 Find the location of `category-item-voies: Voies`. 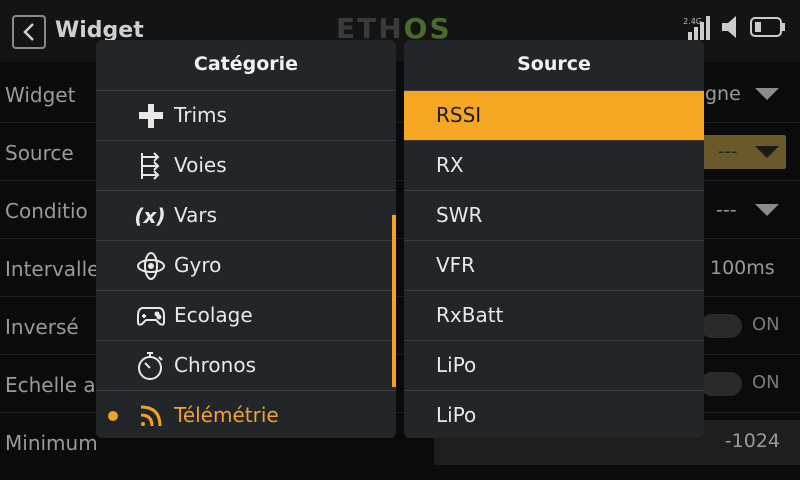

category-item-voies: Voies is located at coordinates (246, 166).